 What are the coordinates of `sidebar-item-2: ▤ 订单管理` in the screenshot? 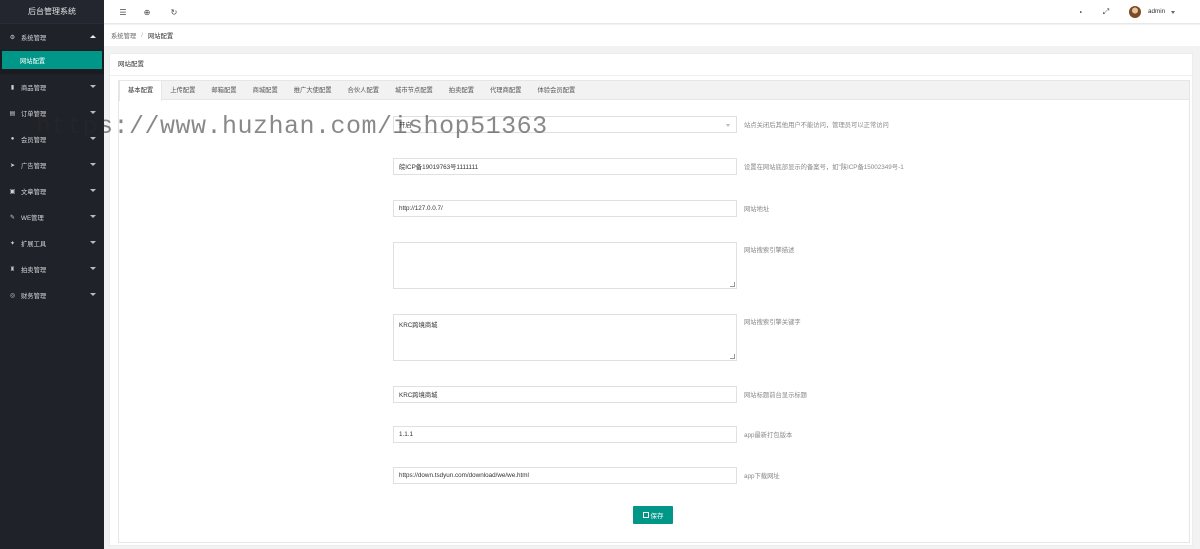 It's located at (52, 113).